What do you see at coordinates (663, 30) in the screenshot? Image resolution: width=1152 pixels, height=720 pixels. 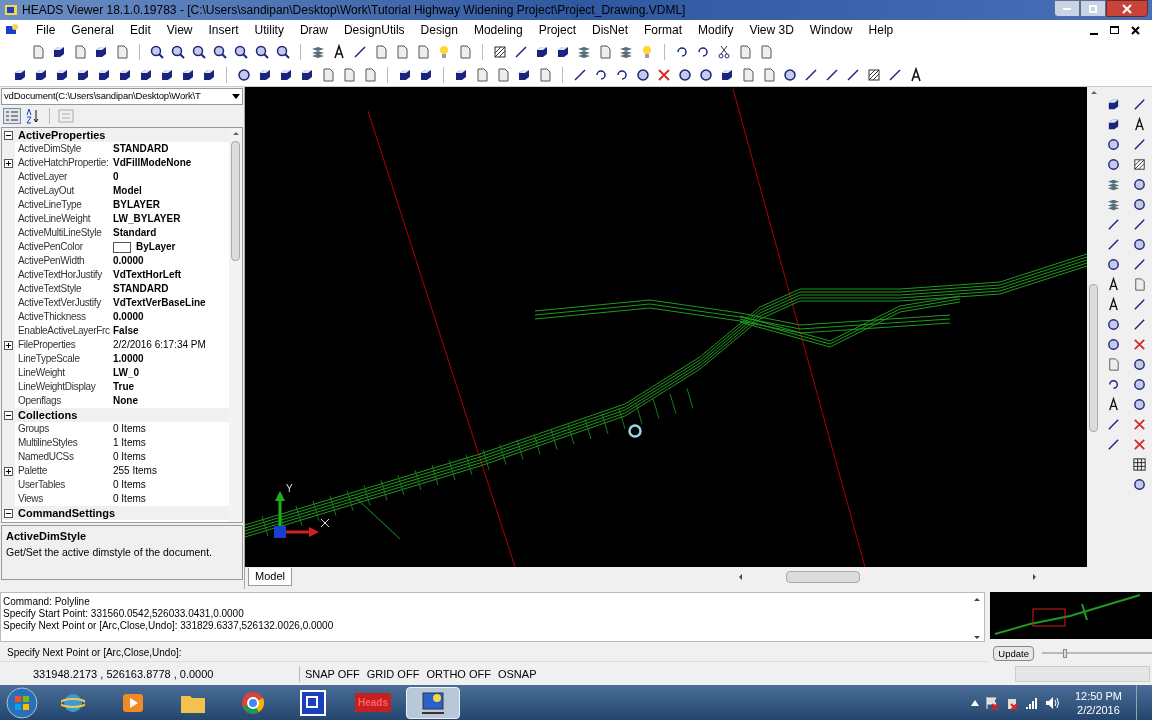 I see `menu-item: Format` at bounding box center [663, 30].